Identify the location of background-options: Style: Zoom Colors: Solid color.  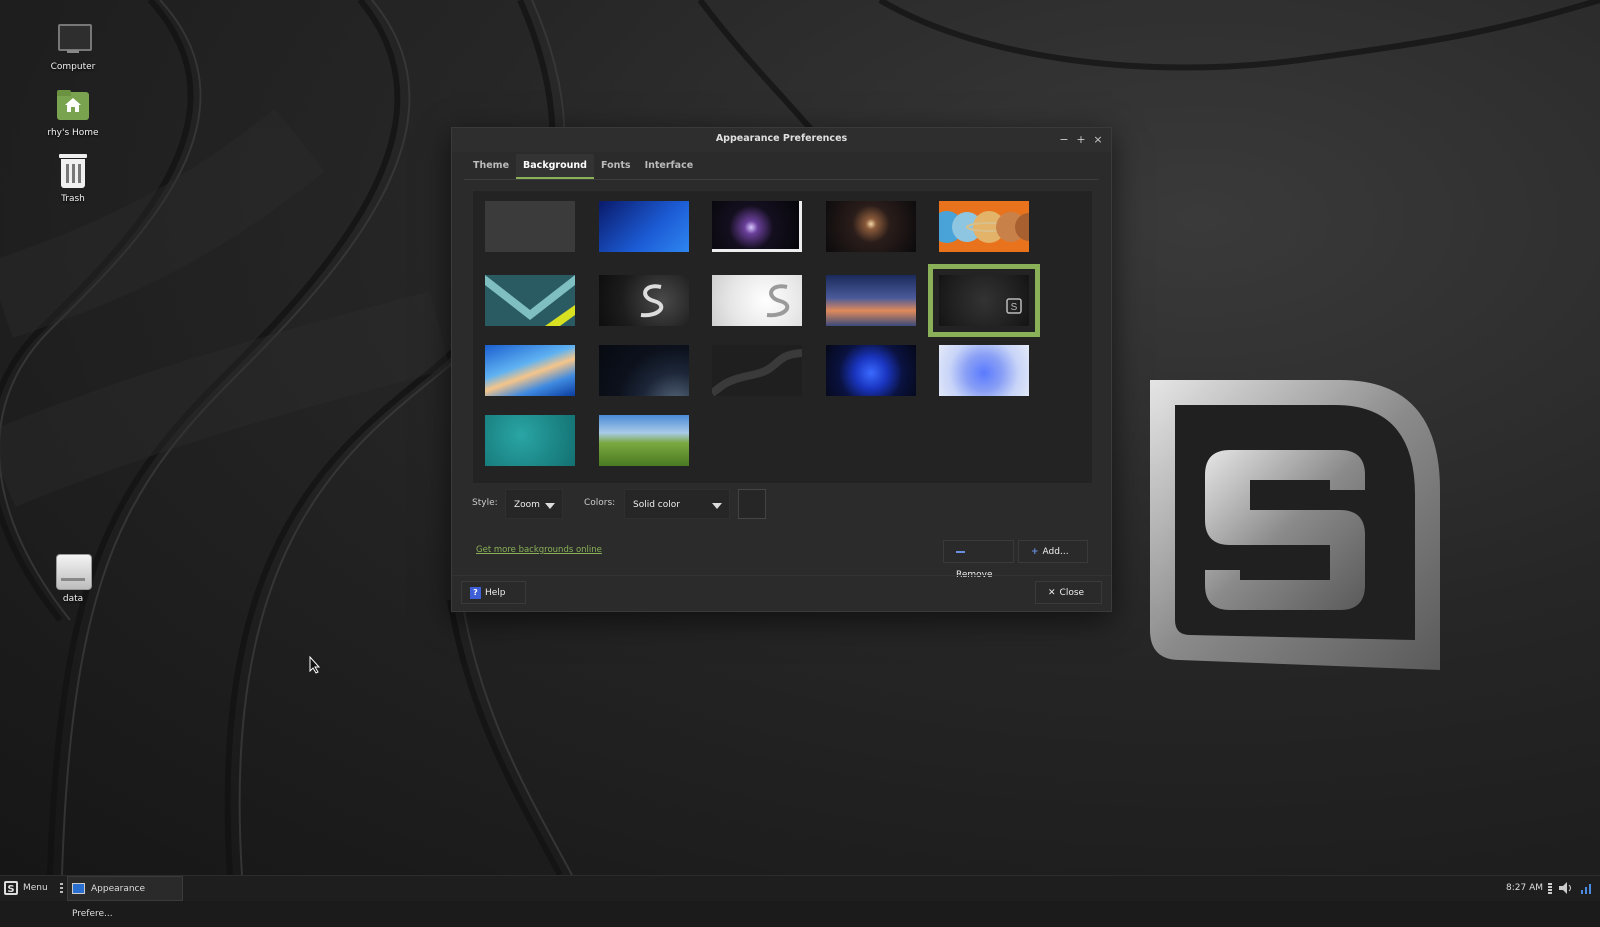
(782, 503).